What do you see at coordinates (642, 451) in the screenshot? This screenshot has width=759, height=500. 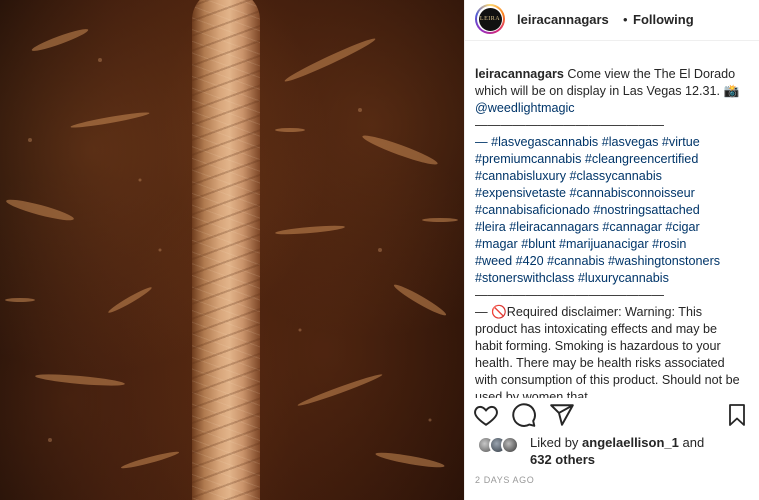 I see `likes-text: Liked by angelaellison_1 and 632 others` at bounding box center [642, 451].